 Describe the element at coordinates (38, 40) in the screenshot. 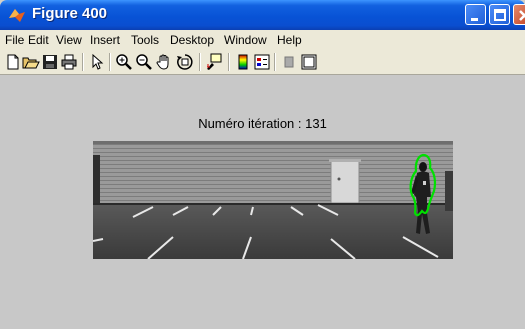

I see `menu-edit: Edit` at that location.